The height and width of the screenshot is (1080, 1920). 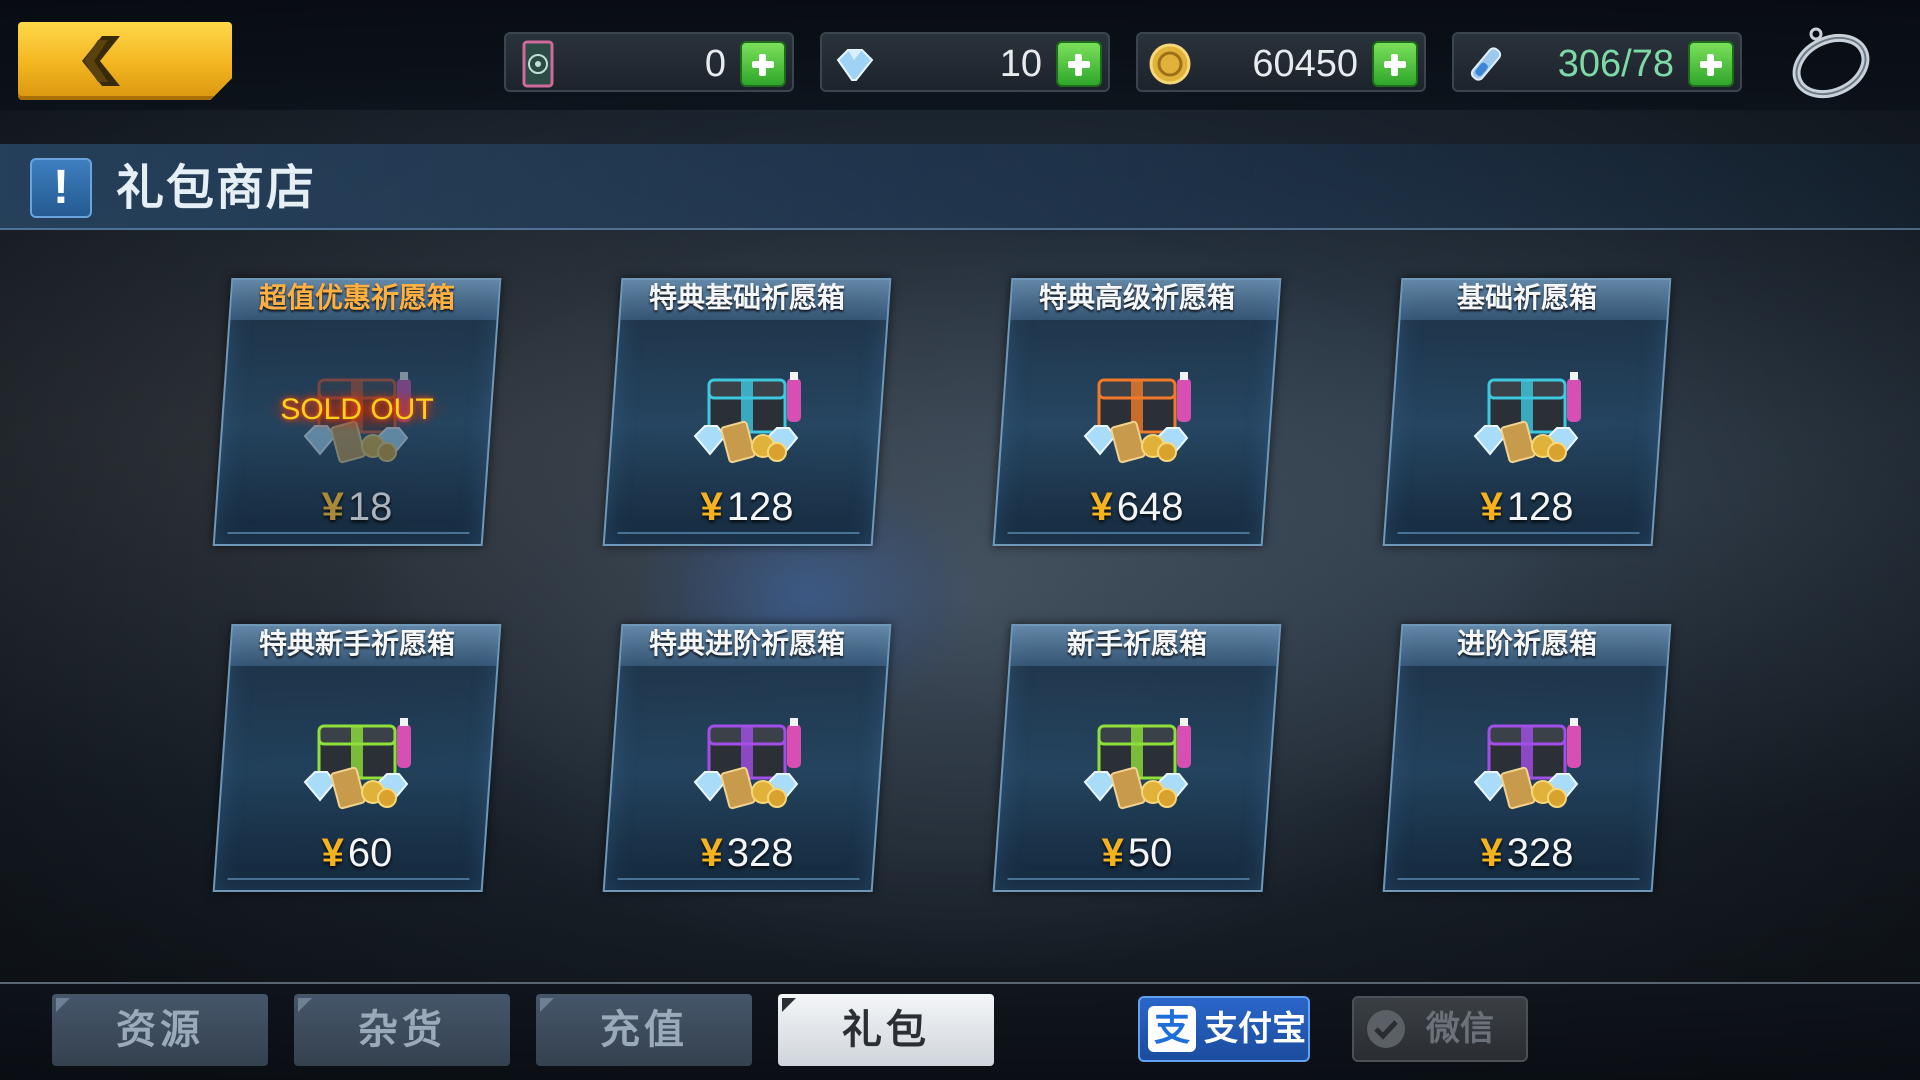 I want to click on product-name: 基础祈愿箱, so click(x=1526, y=297).